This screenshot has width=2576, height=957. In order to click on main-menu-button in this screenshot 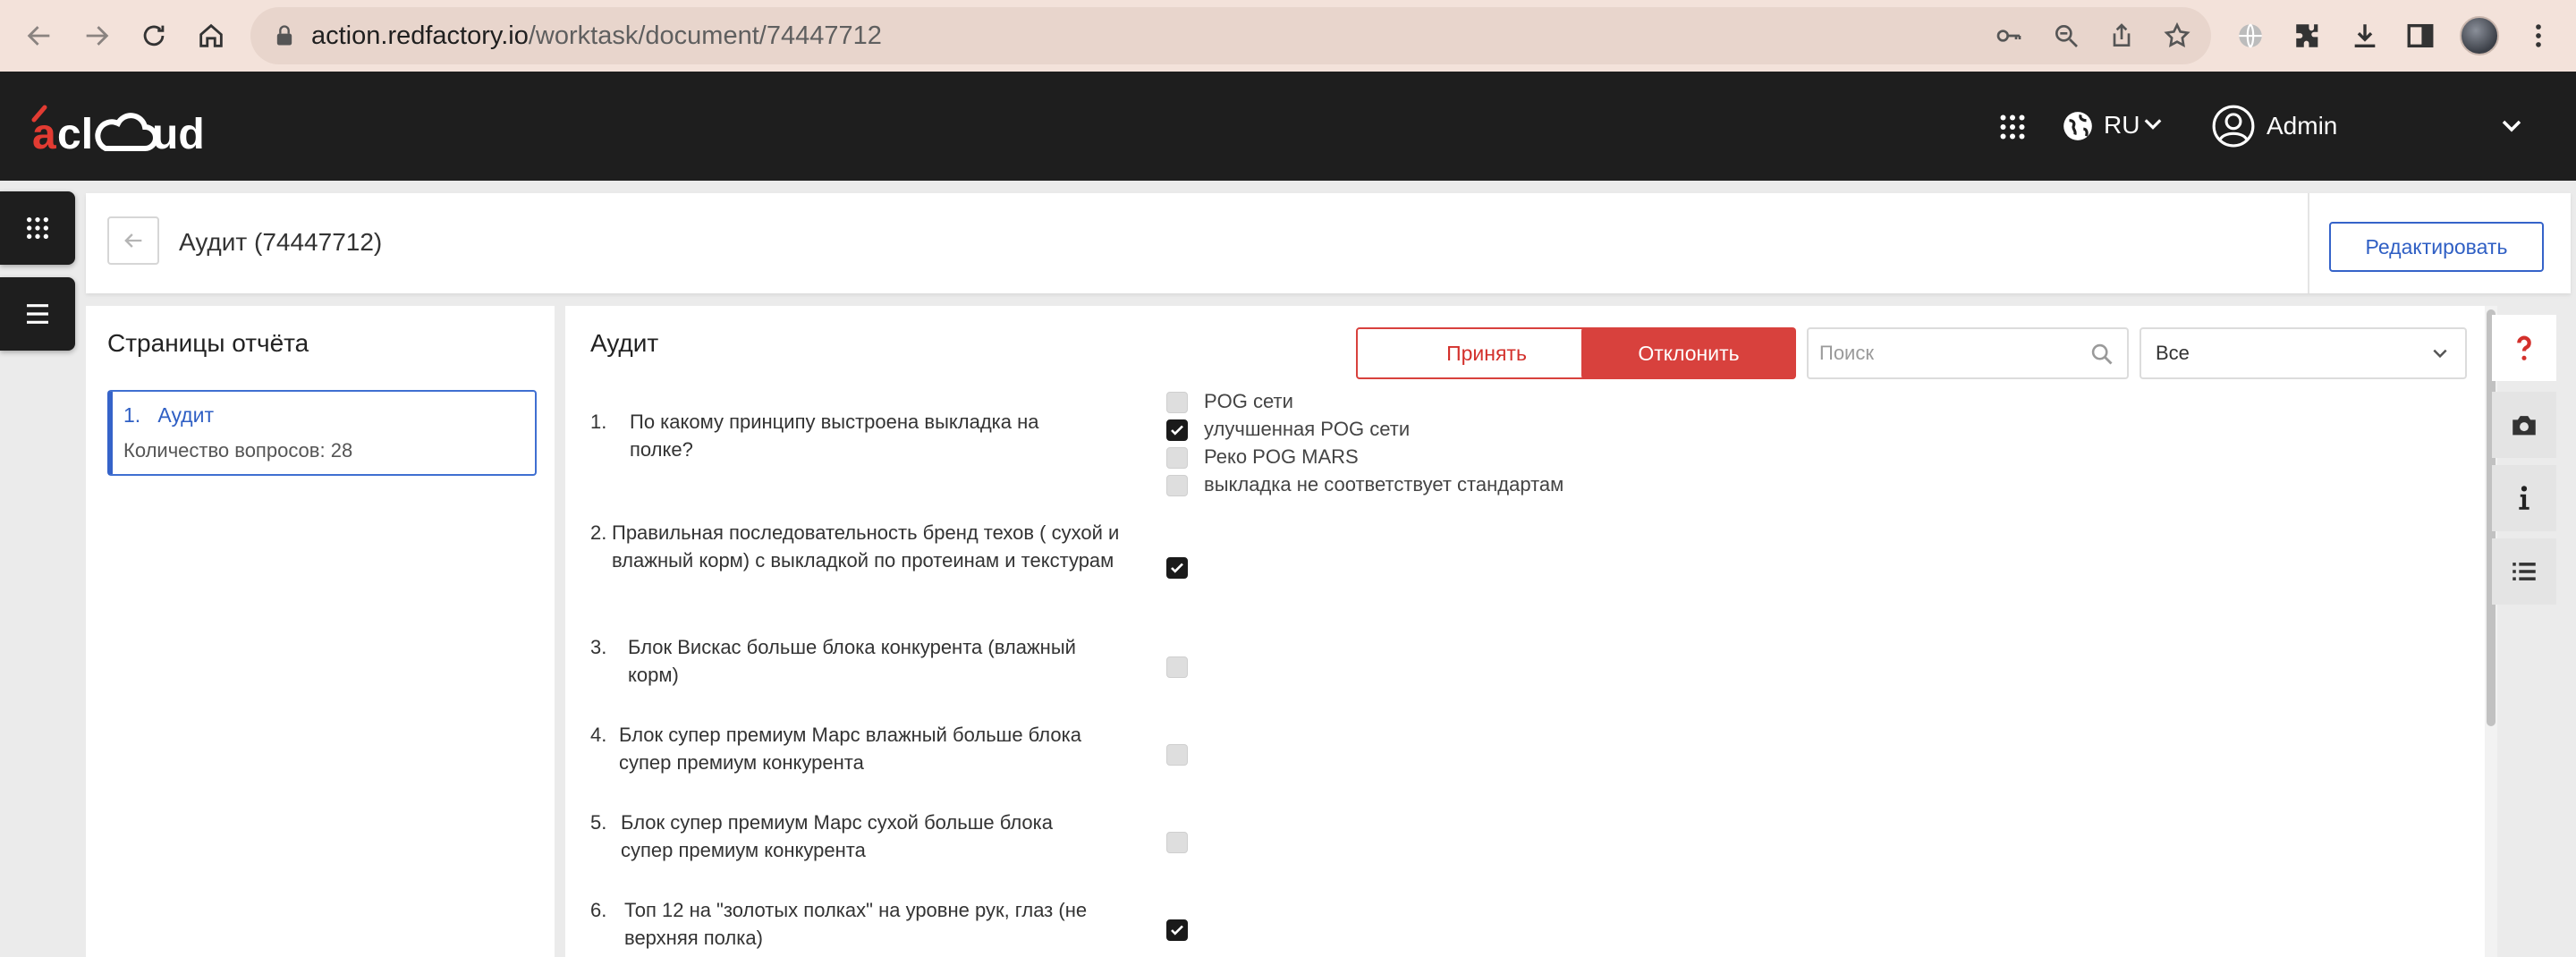, I will do `click(37, 314)`.